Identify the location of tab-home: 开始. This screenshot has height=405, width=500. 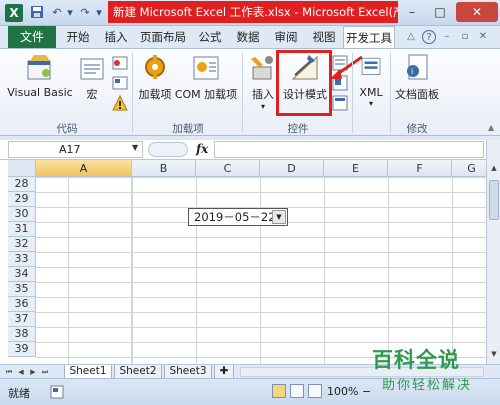
(78, 37).